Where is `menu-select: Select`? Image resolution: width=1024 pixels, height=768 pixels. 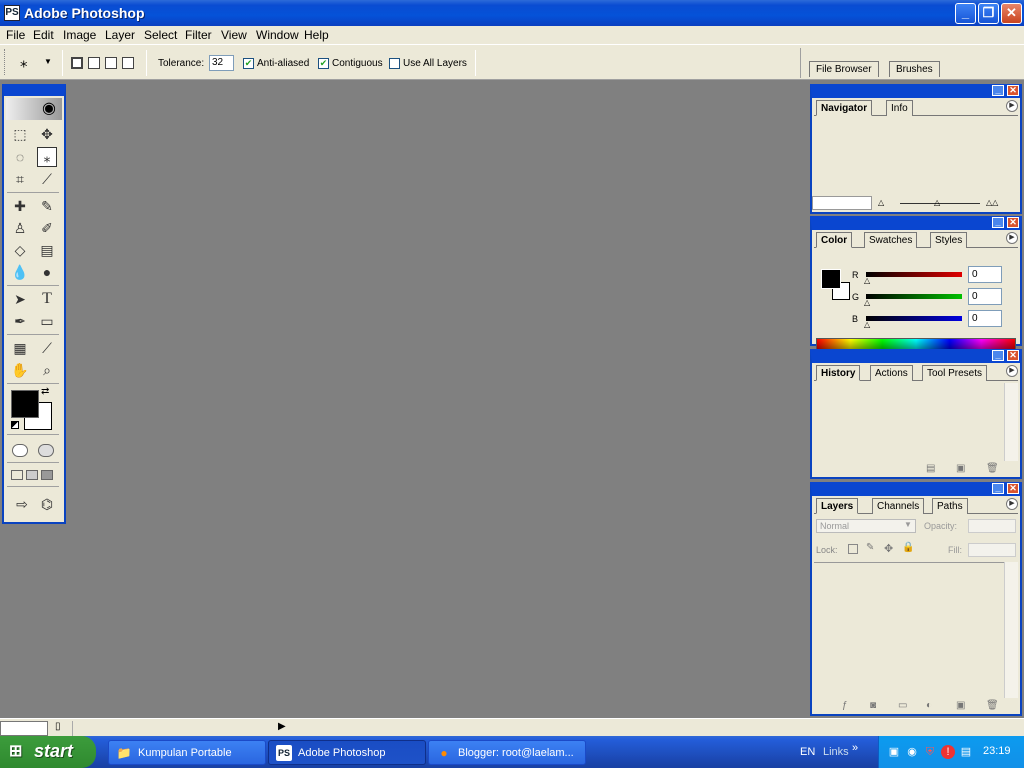
menu-select: Select is located at coordinates (160, 35).